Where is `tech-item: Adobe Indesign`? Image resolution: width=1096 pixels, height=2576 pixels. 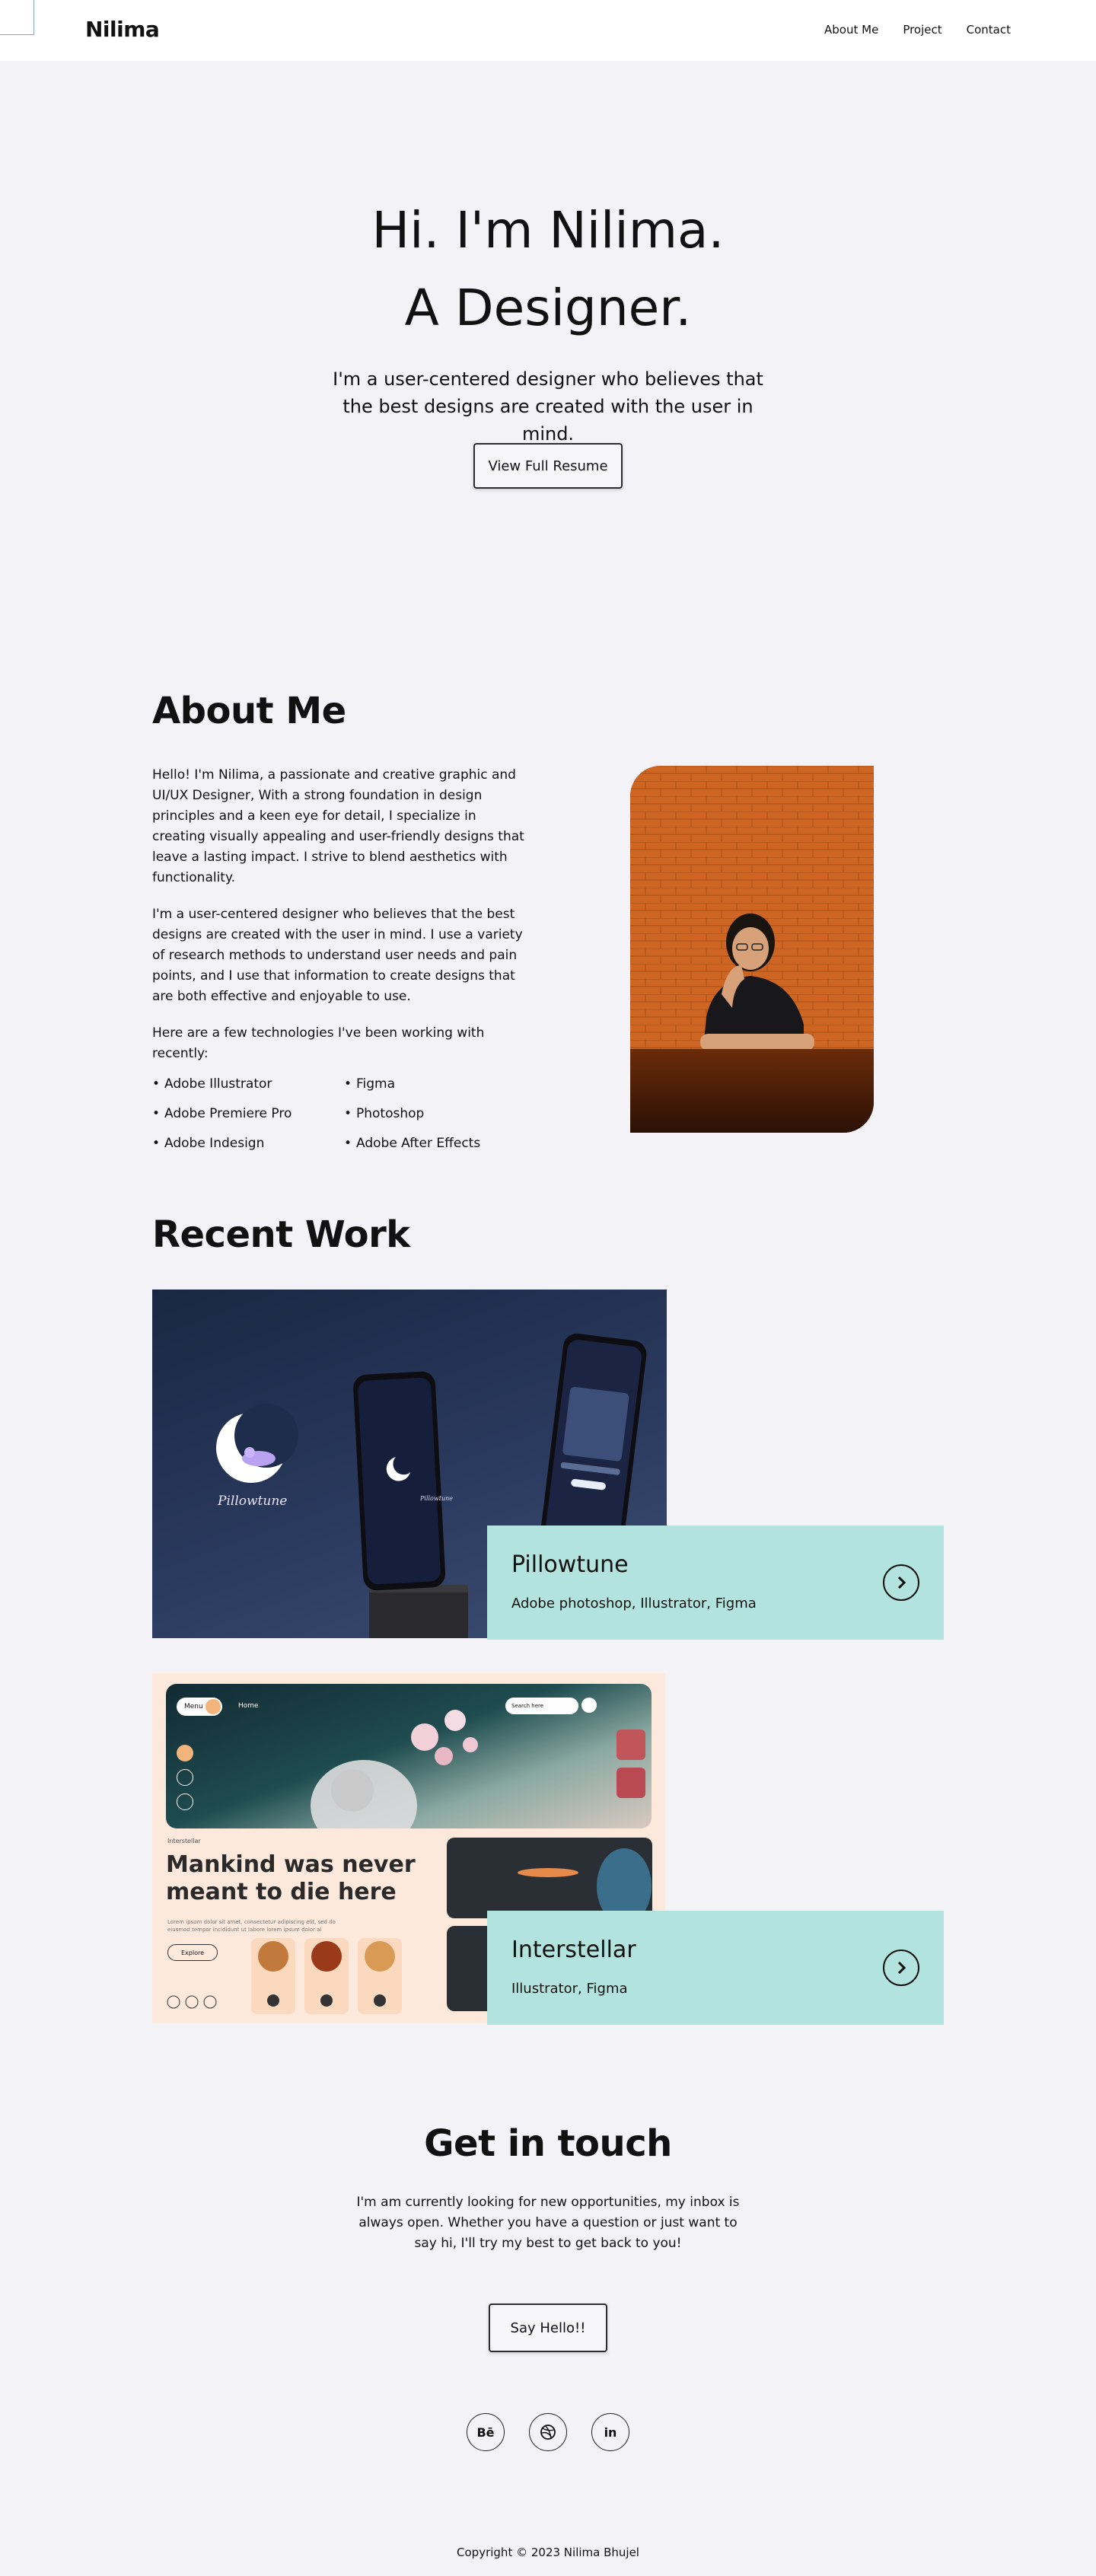 tech-item: Adobe Indesign is located at coordinates (248, 1143).